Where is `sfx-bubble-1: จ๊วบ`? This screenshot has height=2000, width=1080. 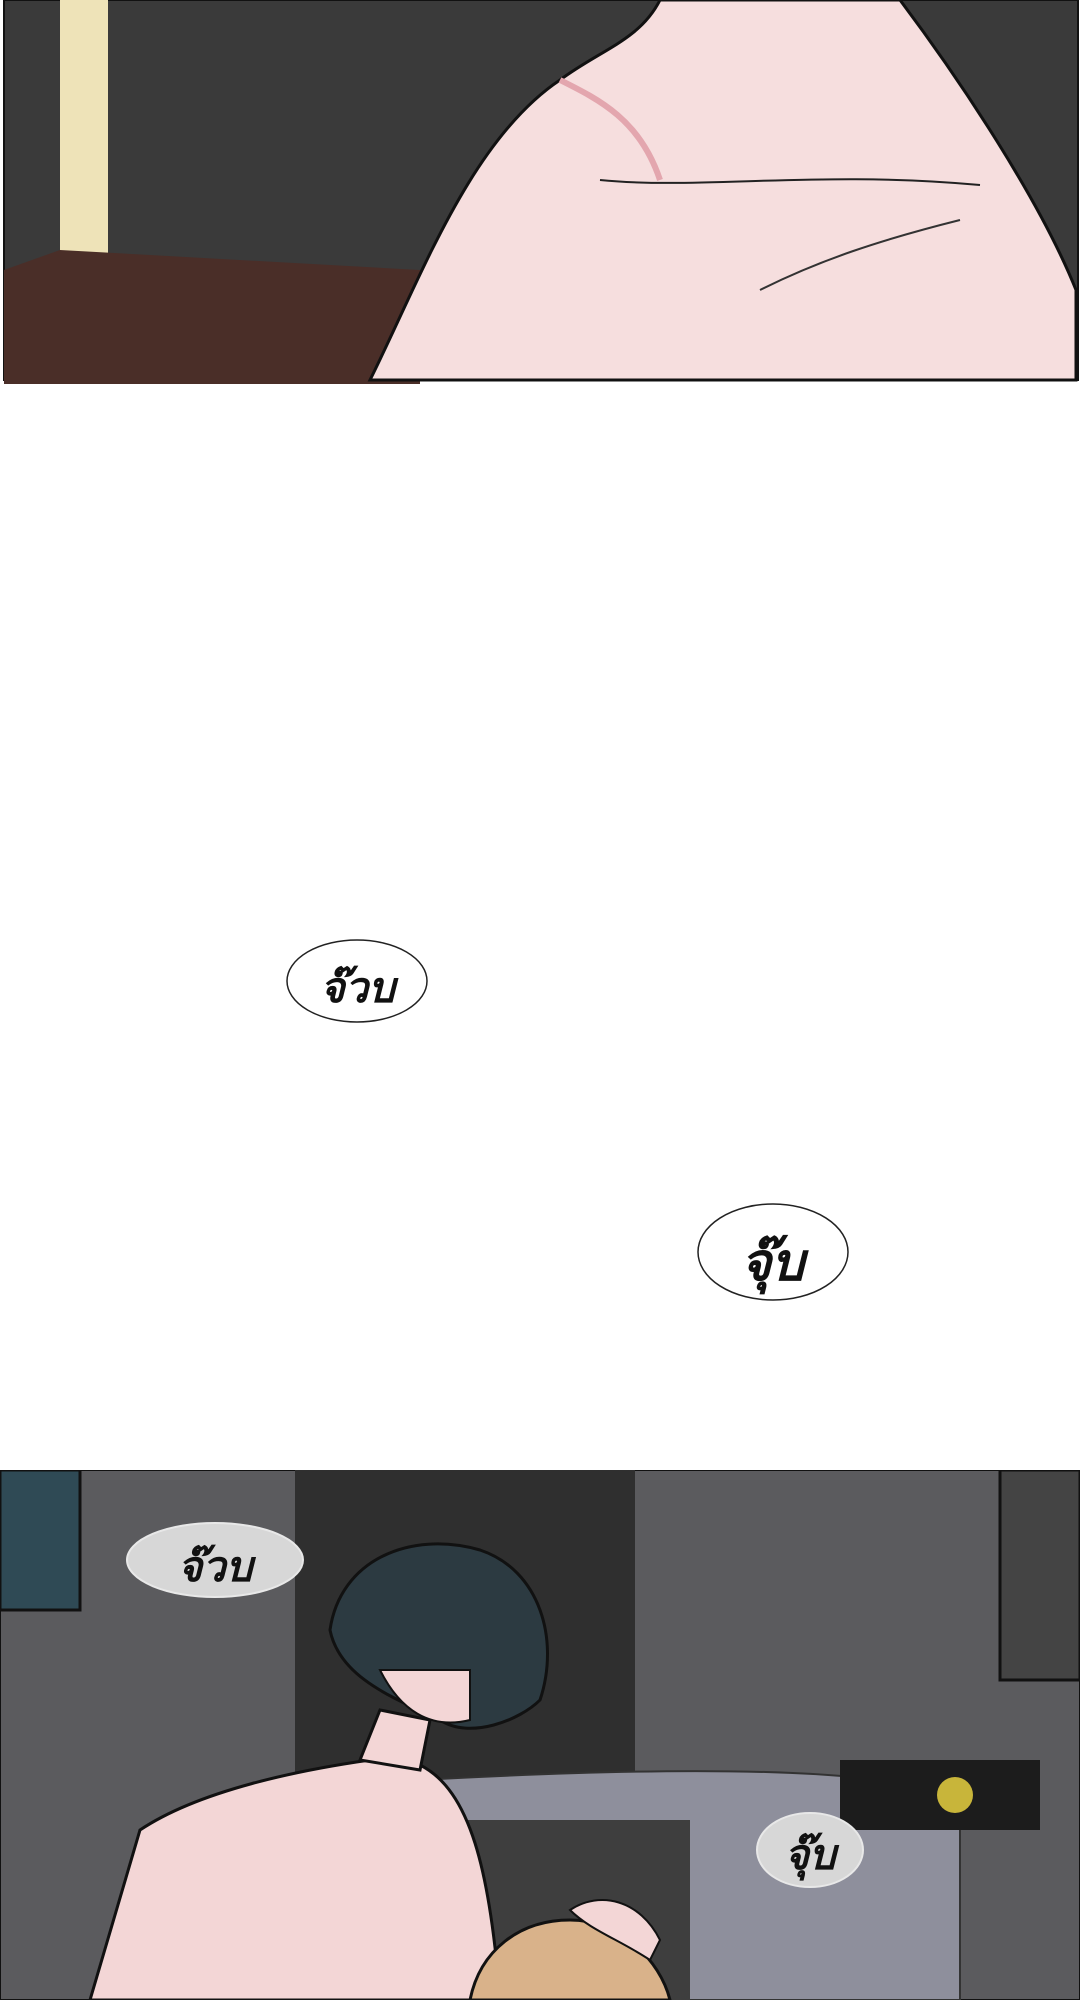 sfx-bubble-1: จ๊วบ is located at coordinates (357, 981).